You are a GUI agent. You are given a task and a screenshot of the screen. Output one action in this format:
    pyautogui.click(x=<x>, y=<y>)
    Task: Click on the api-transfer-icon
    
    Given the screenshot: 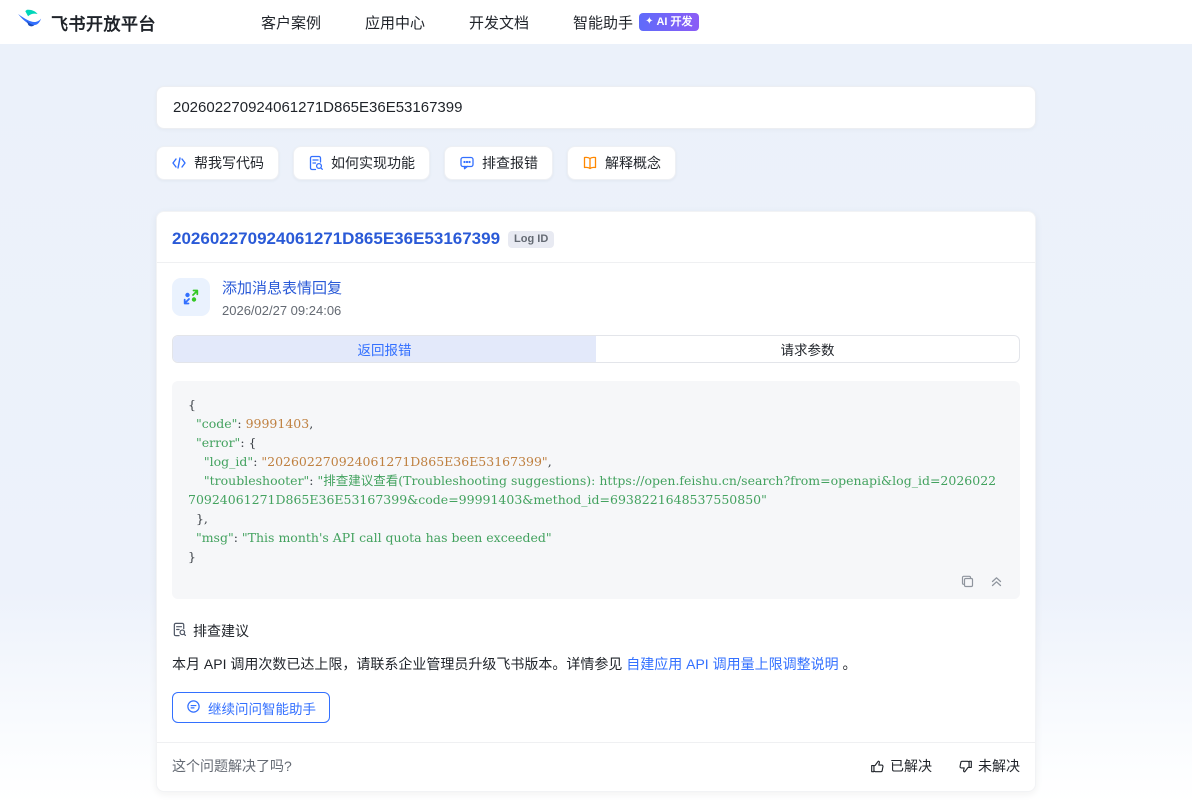 What is the action you would take?
    pyautogui.click(x=191, y=297)
    